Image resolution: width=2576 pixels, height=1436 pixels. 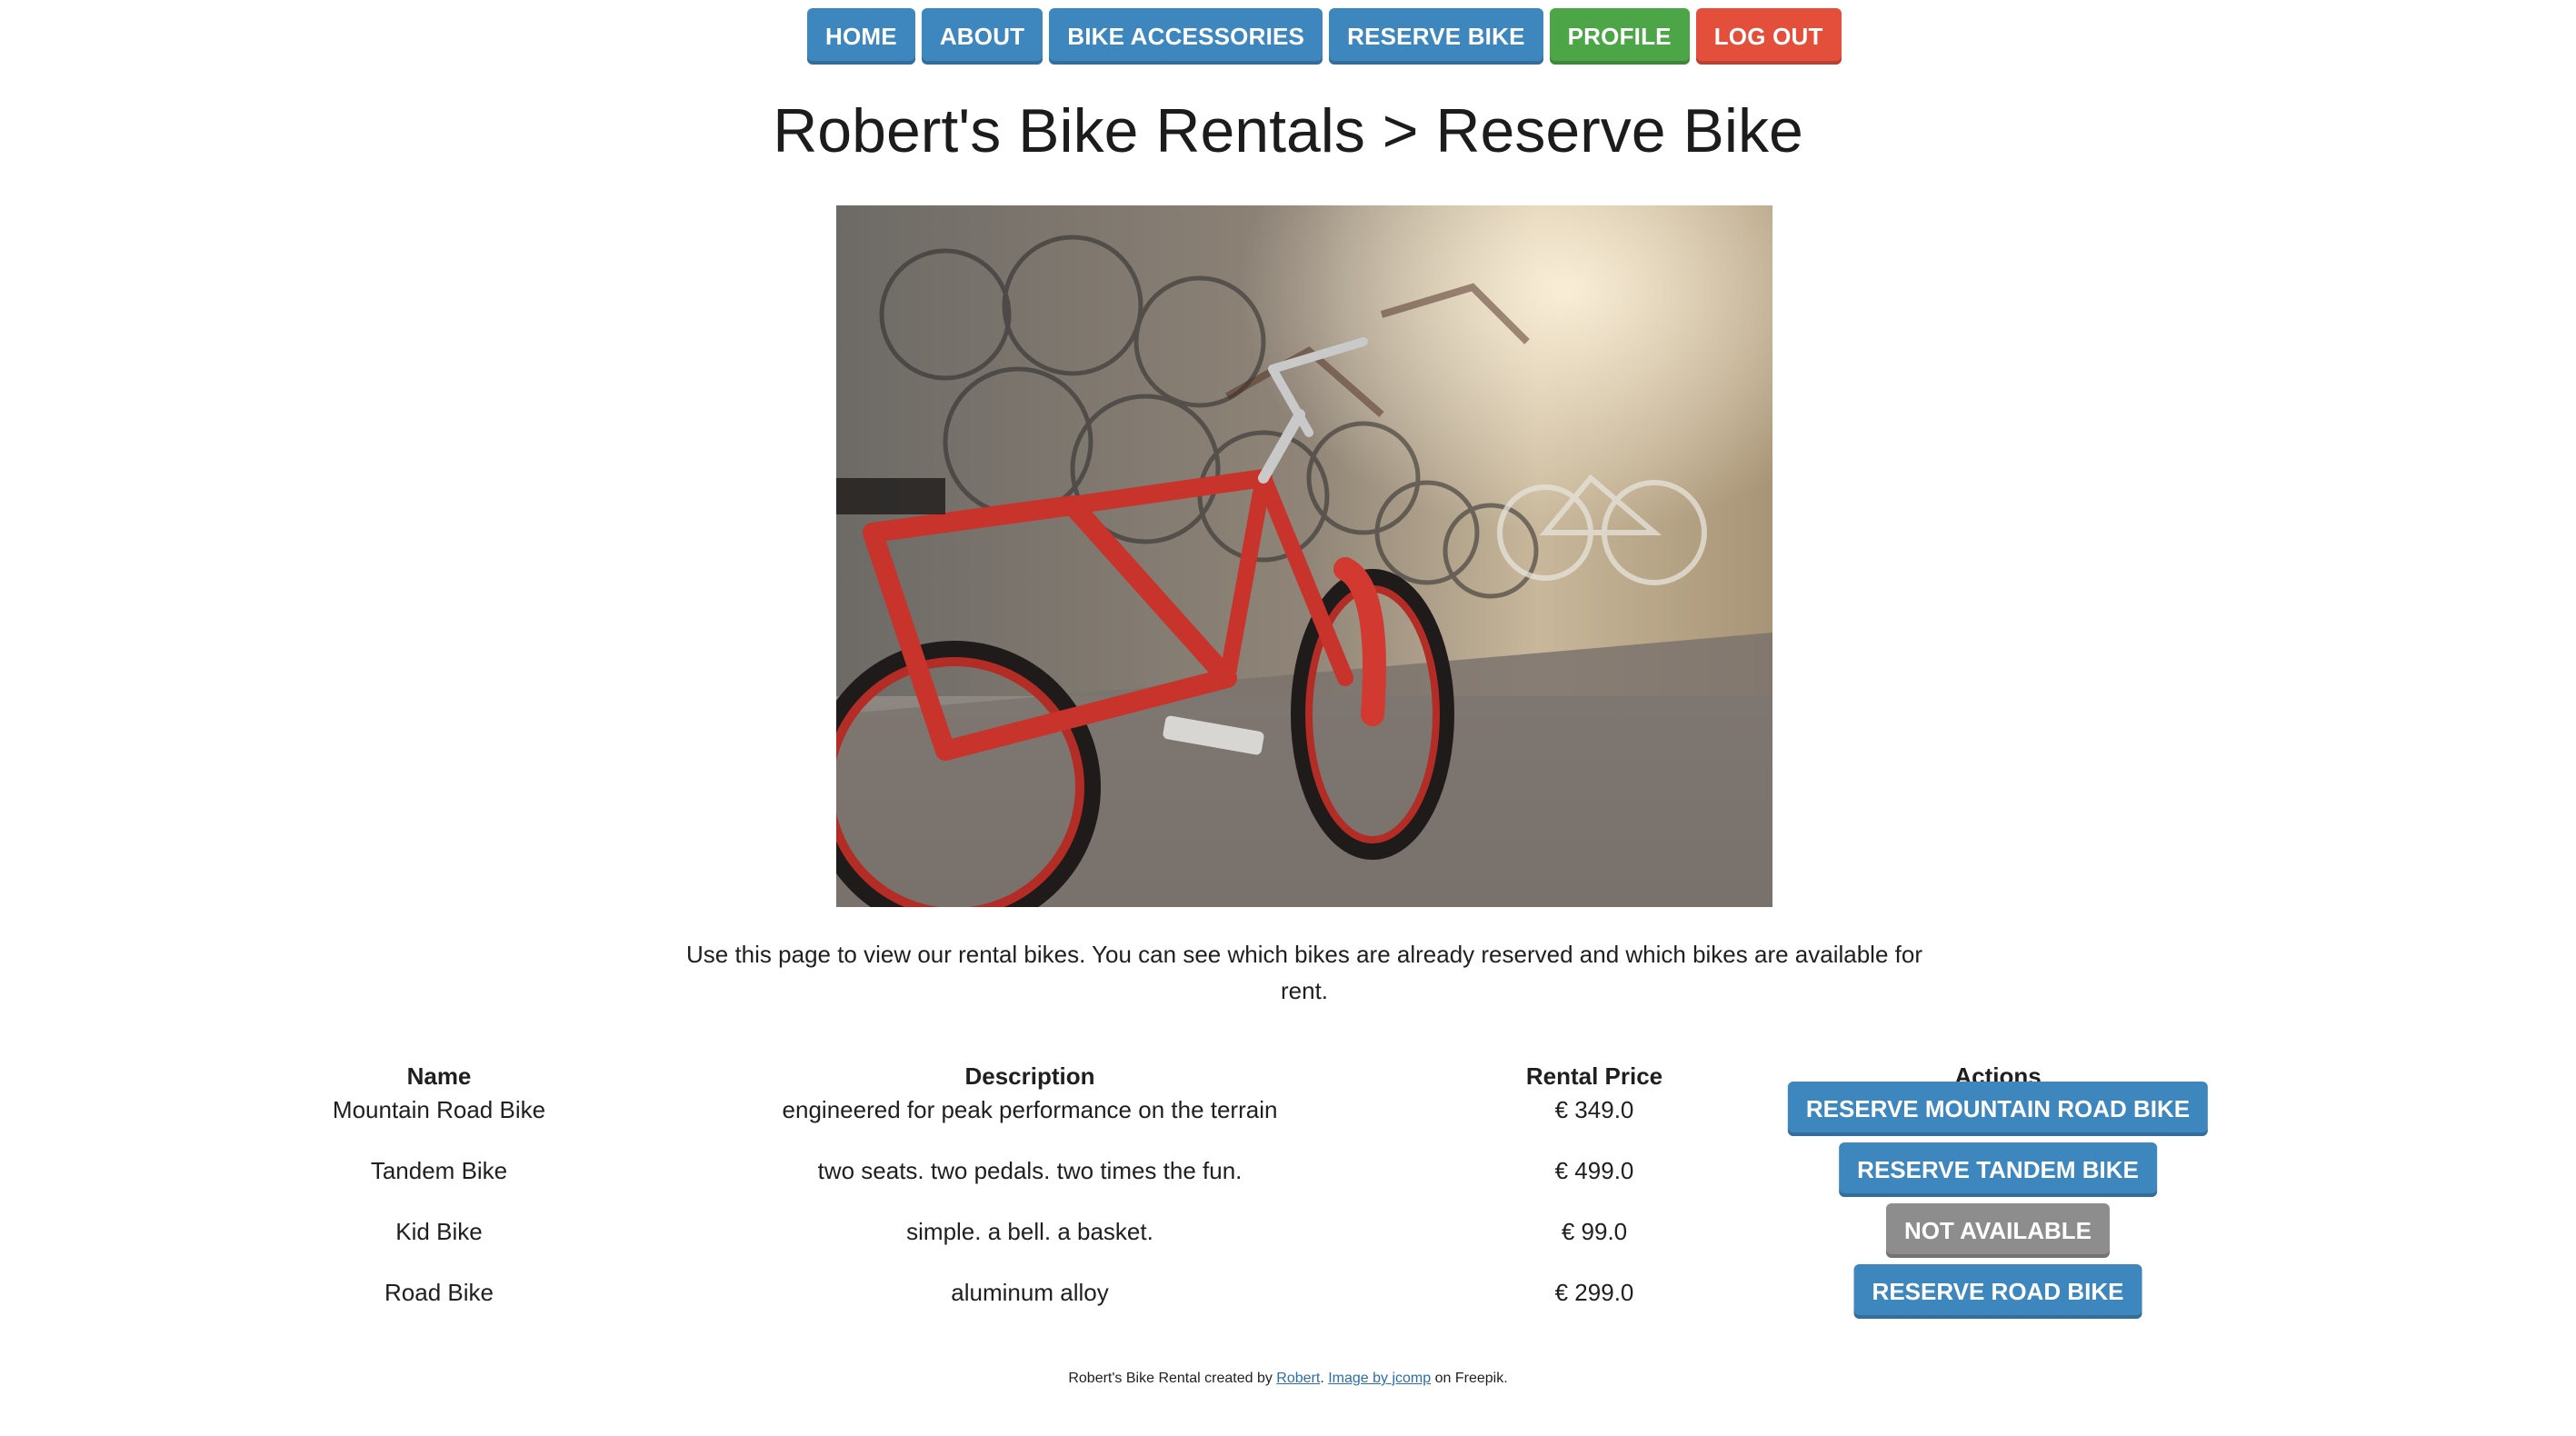 What do you see at coordinates (1594, 1170) in the screenshot?
I see `bike-price: € 499.0` at bounding box center [1594, 1170].